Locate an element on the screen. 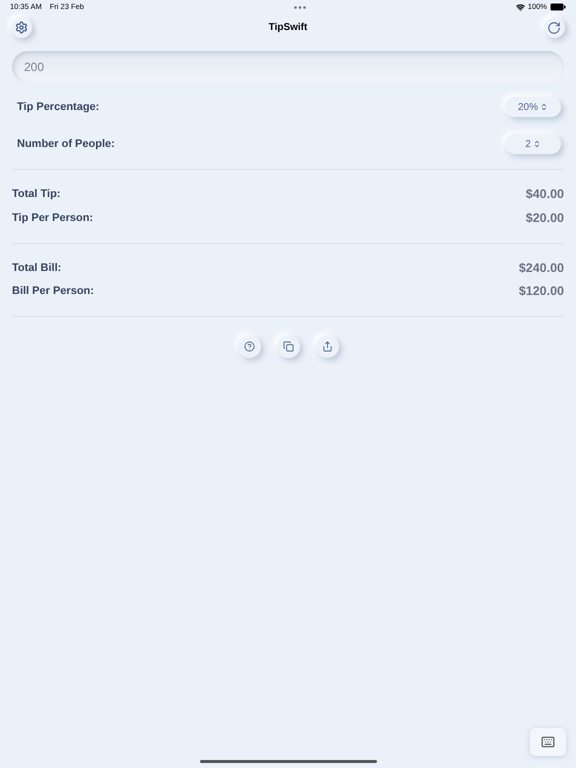 The width and height of the screenshot is (576, 768). app-title: TipSwift is located at coordinates (288, 28).